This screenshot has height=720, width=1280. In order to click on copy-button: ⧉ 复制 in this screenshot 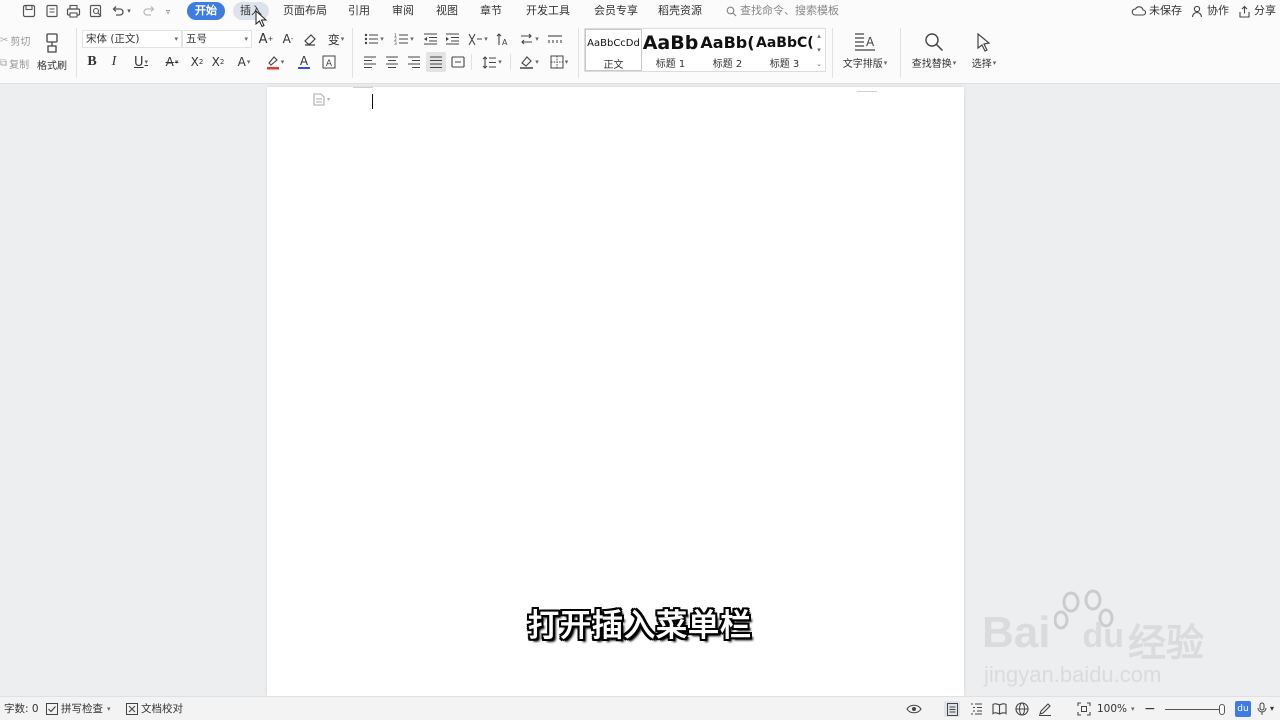, I will do `click(14, 63)`.